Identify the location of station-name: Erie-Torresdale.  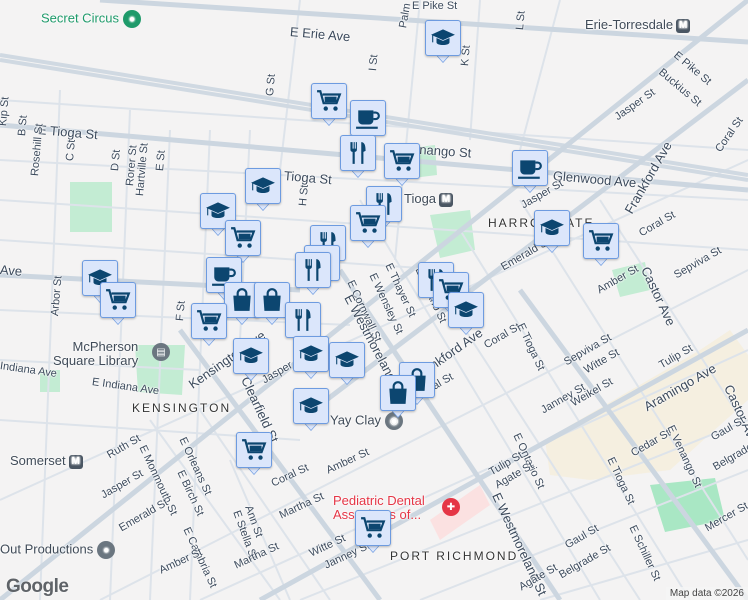
(629, 24).